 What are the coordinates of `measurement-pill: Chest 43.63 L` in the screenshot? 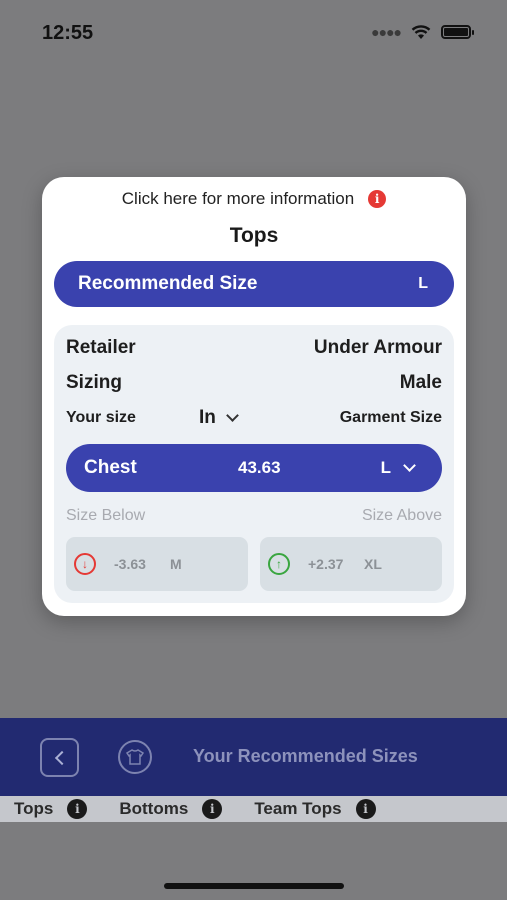 It's located at (254, 468).